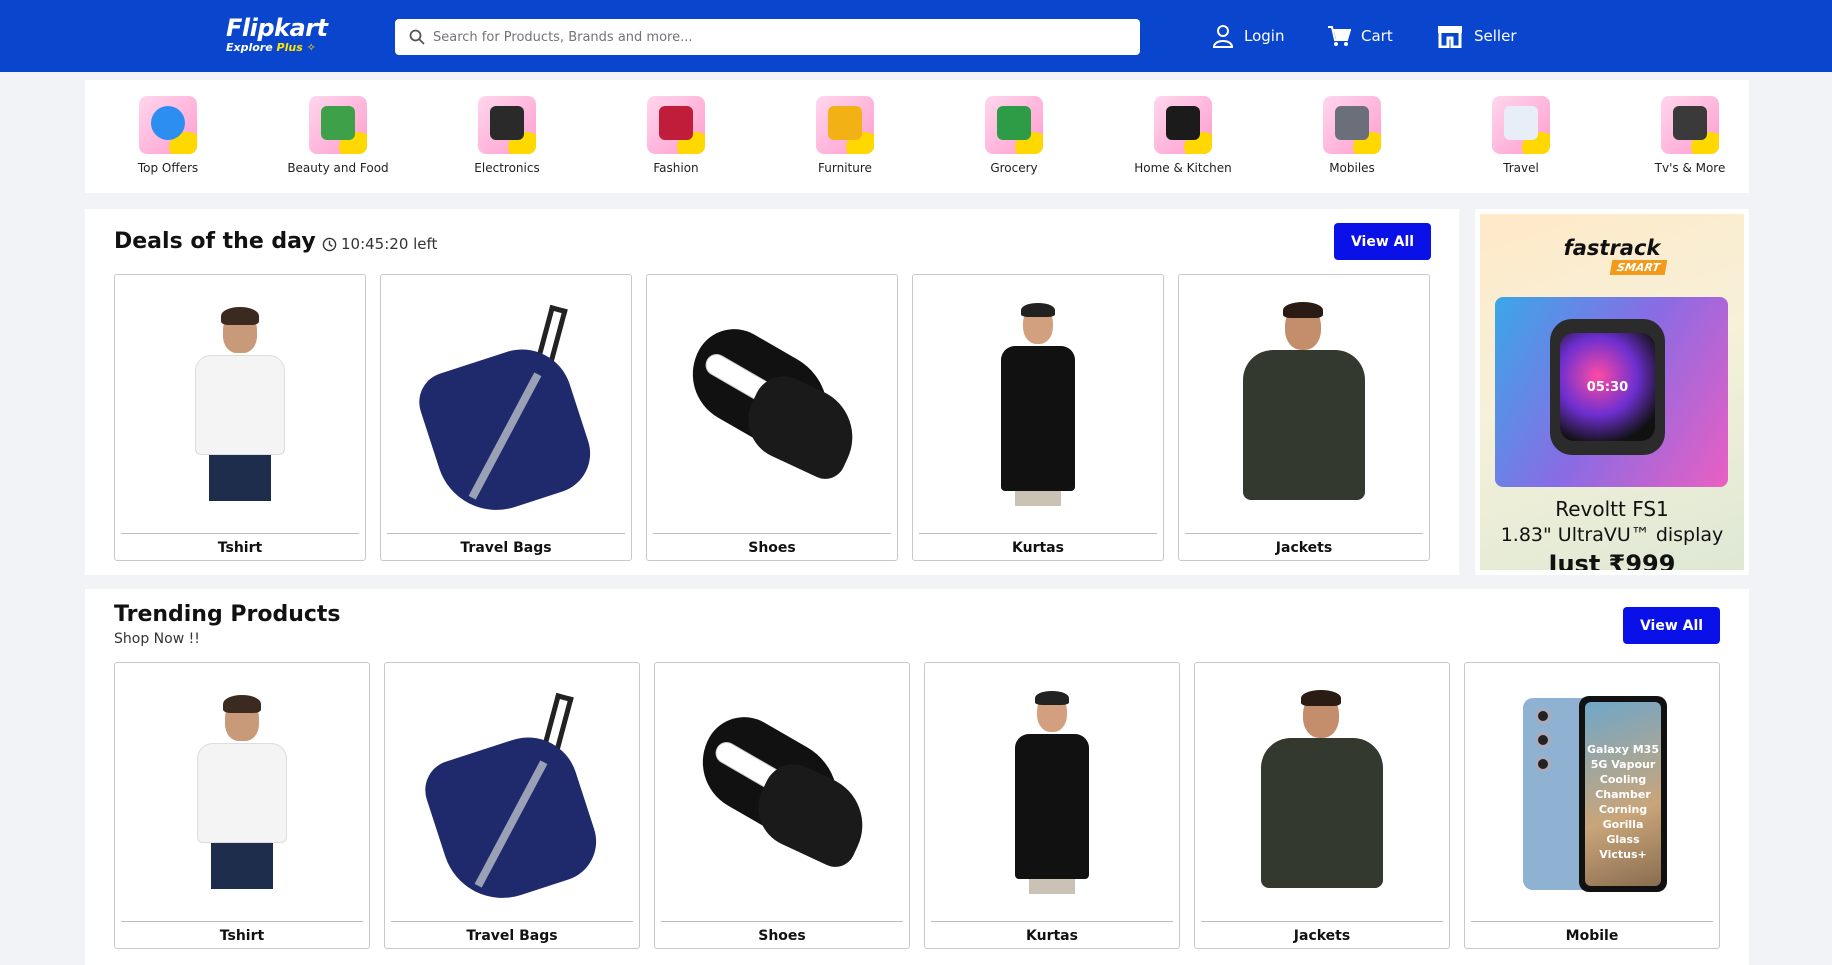 The image size is (1832, 965). I want to click on deal-card-shoes: Shoes, so click(772, 417).